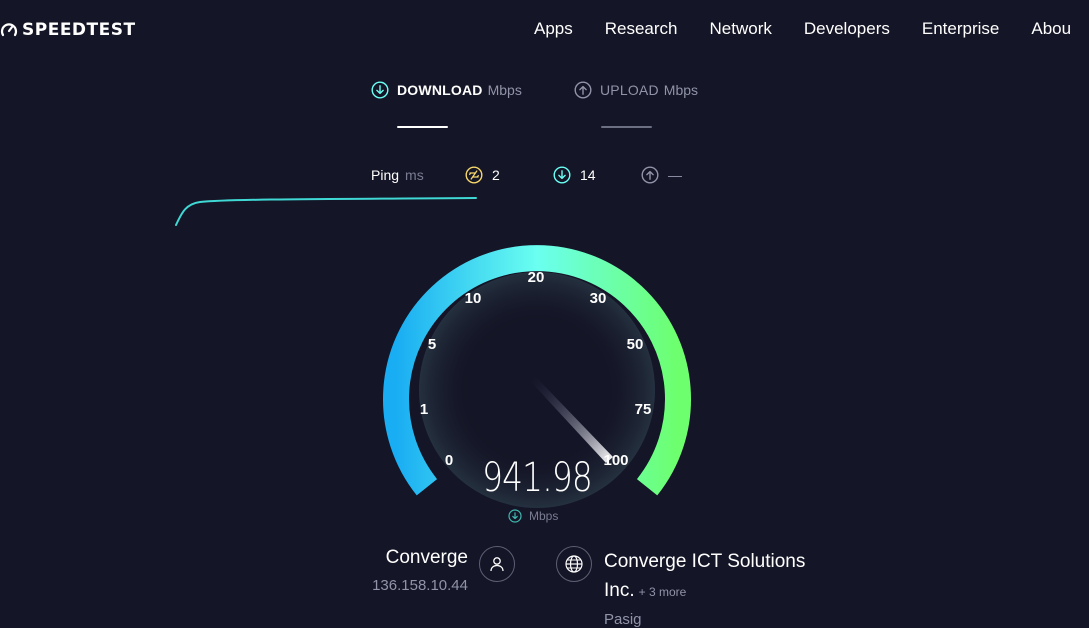 Image resolution: width=1089 pixels, height=628 pixels. What do you see at coordinates (474, 175) in the screenshot?
I see `idle-latency-icon` at bounding box center [474, 175].